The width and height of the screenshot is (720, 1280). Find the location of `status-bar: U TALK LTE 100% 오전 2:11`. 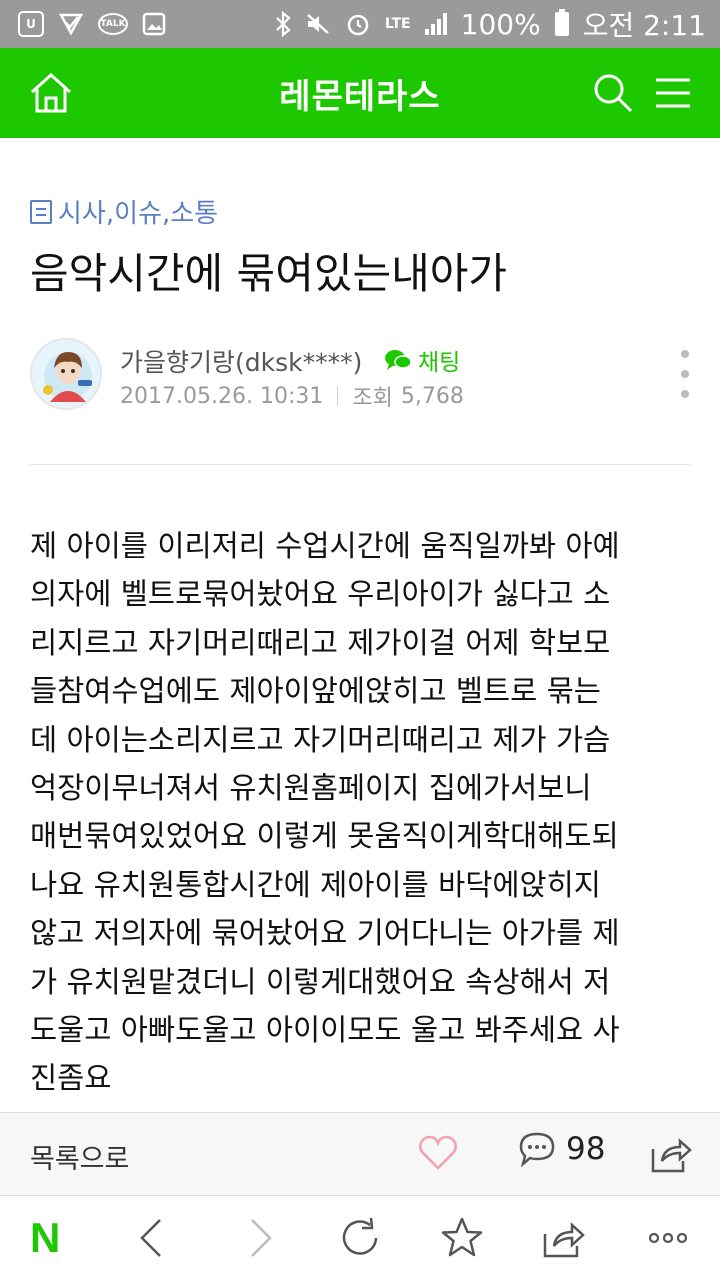

status-bar: U TALK LTE 100% 오전 2:11 is located at coordinates (360, 24).